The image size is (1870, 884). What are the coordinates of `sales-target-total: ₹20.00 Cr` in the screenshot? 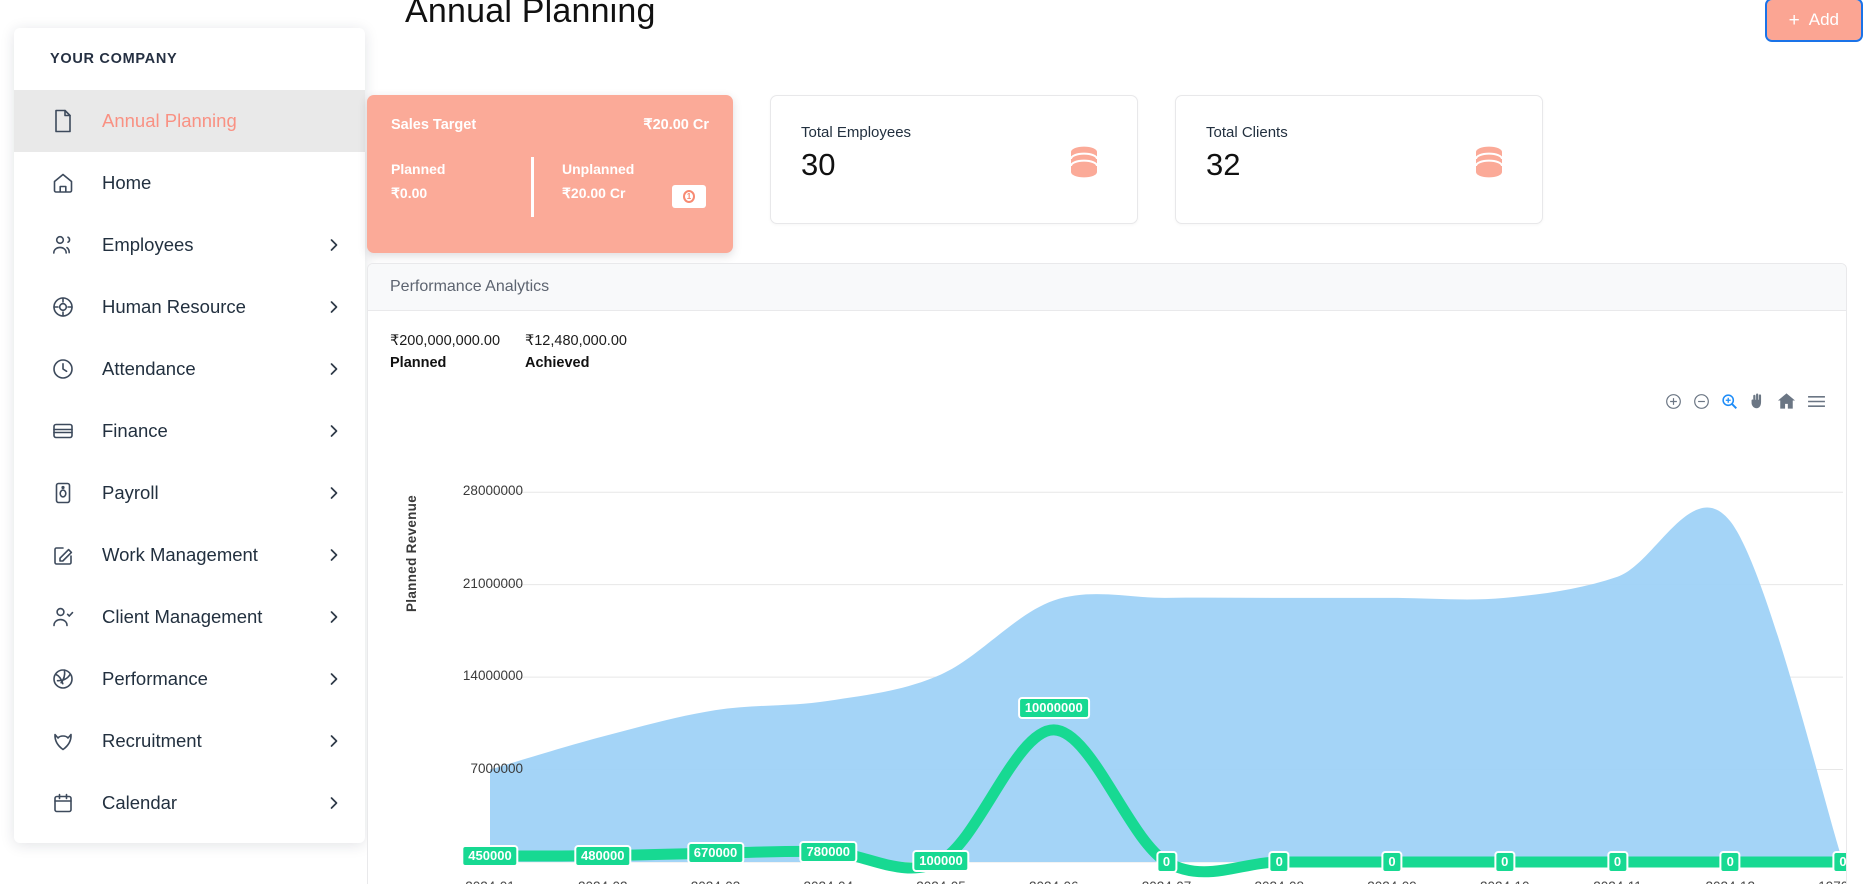 It's located at (676, 125).